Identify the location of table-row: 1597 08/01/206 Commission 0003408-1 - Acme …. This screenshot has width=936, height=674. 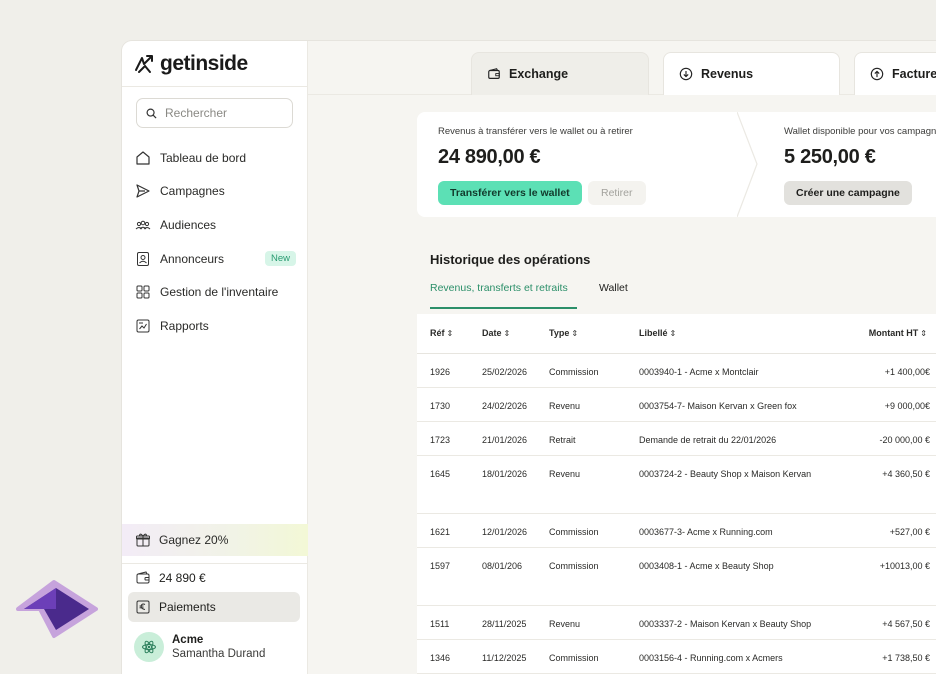
(676, 577).